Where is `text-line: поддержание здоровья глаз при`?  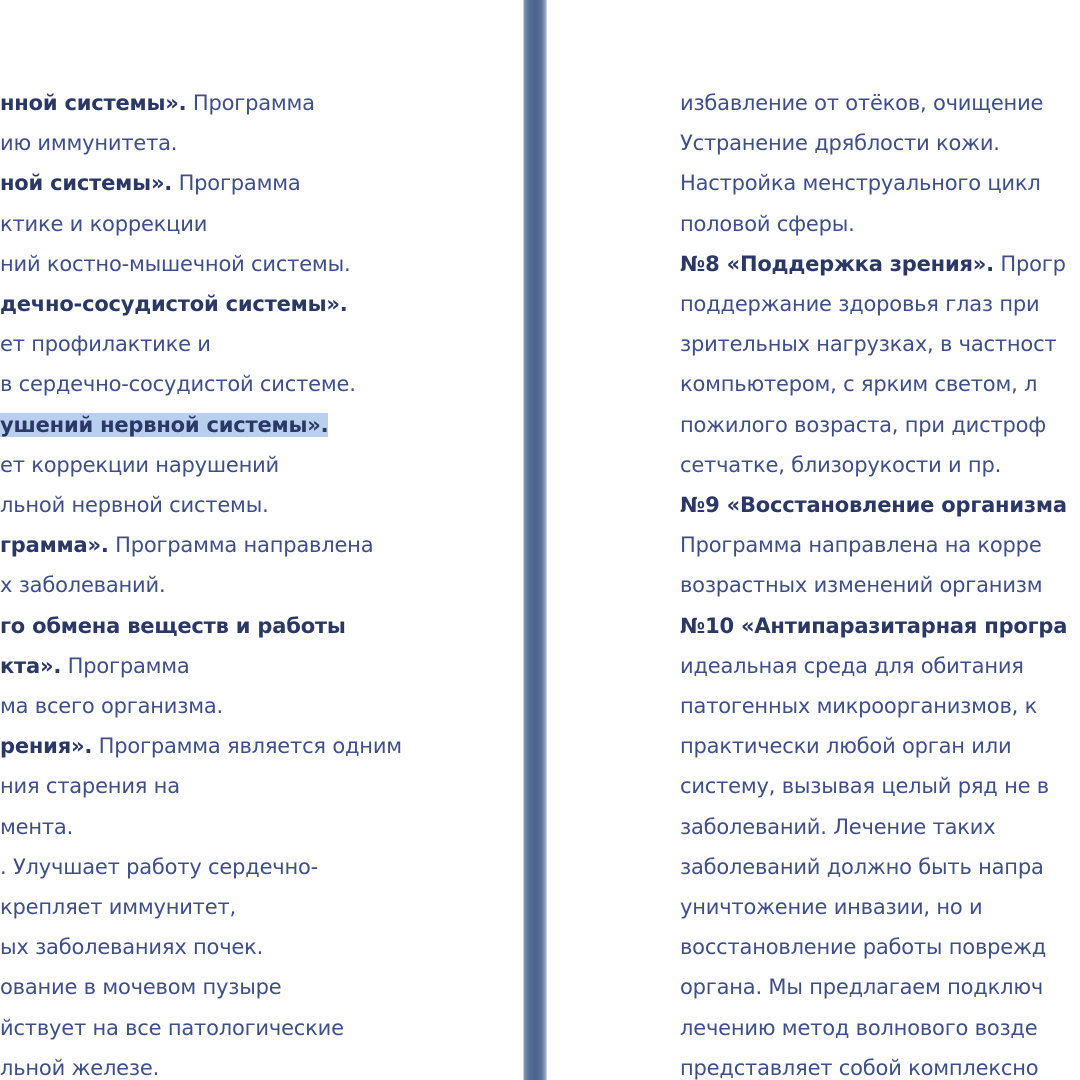 text-line: поддержание здоровья глаз при is located at coordinates (860, 304).